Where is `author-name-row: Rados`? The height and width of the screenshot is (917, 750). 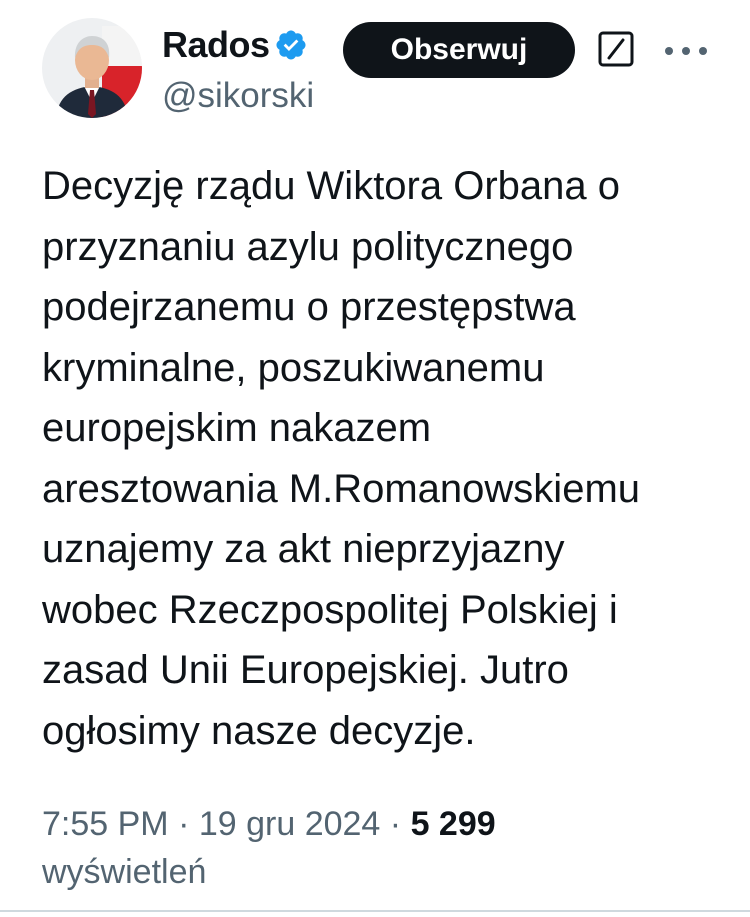
author-name-row: Rados is located at coordinates (235, 45).